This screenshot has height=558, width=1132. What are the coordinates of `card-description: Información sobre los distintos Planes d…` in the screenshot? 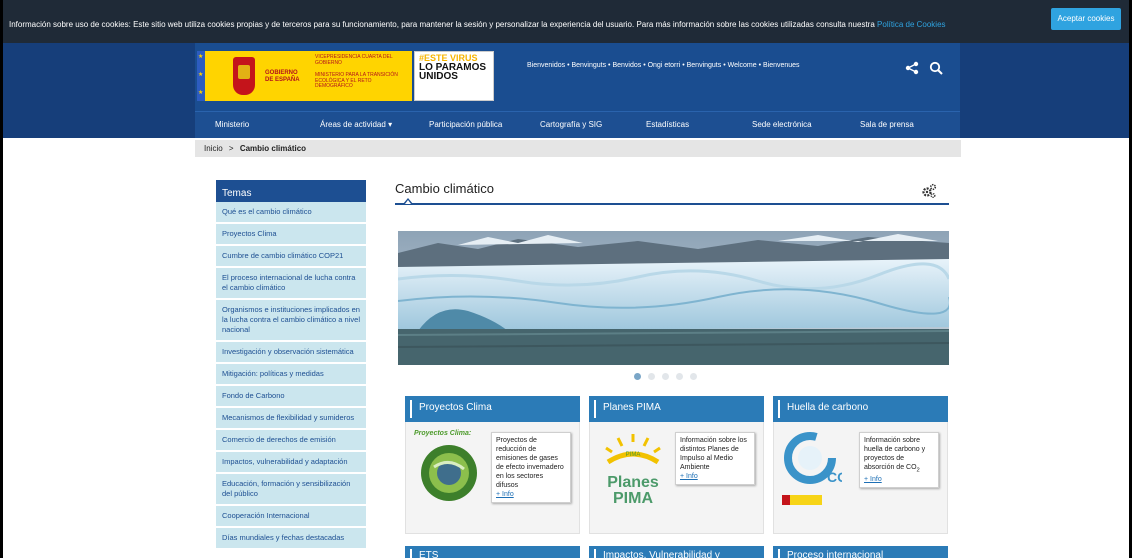 It's located at (715, 458).